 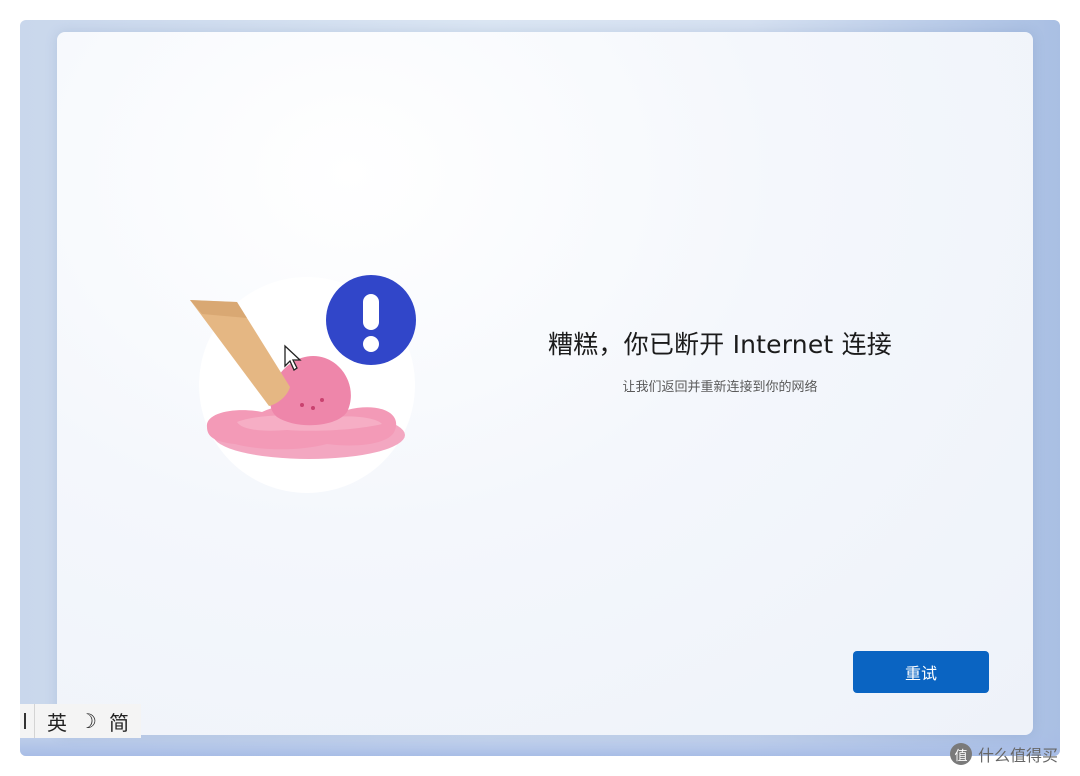 I want to click on exclamation-icon, so click(x=371, y=312).